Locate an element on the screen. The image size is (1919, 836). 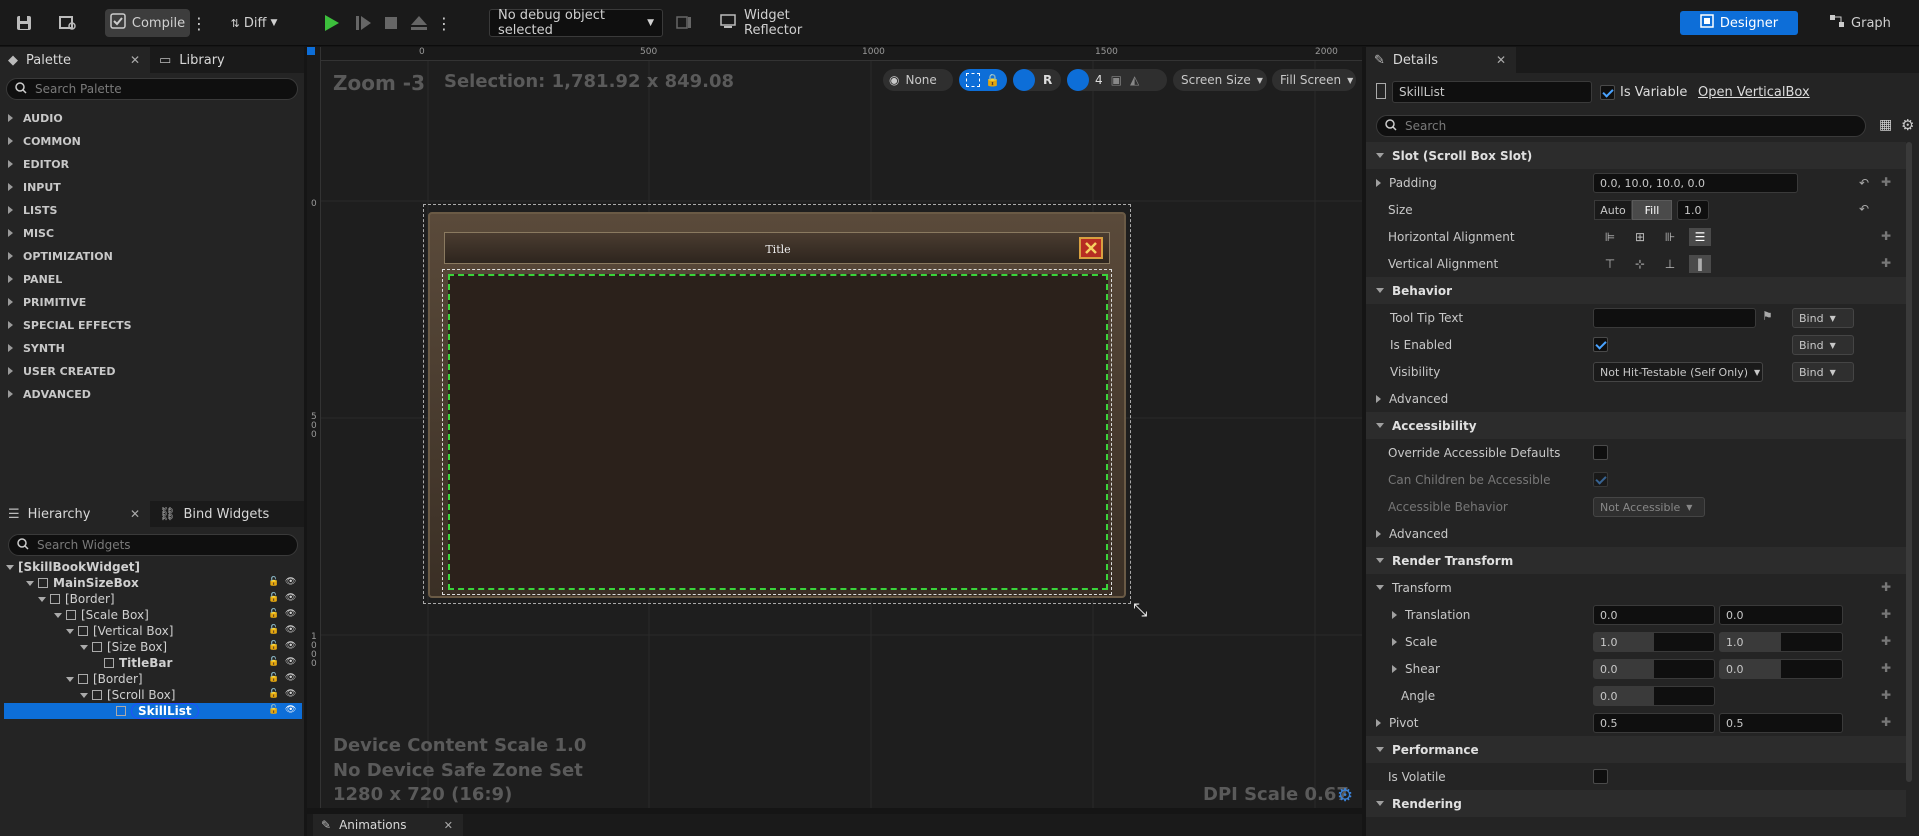
tab-bind-widgets: ⛓ Bind Widgets is located at coordinates (225, 514).